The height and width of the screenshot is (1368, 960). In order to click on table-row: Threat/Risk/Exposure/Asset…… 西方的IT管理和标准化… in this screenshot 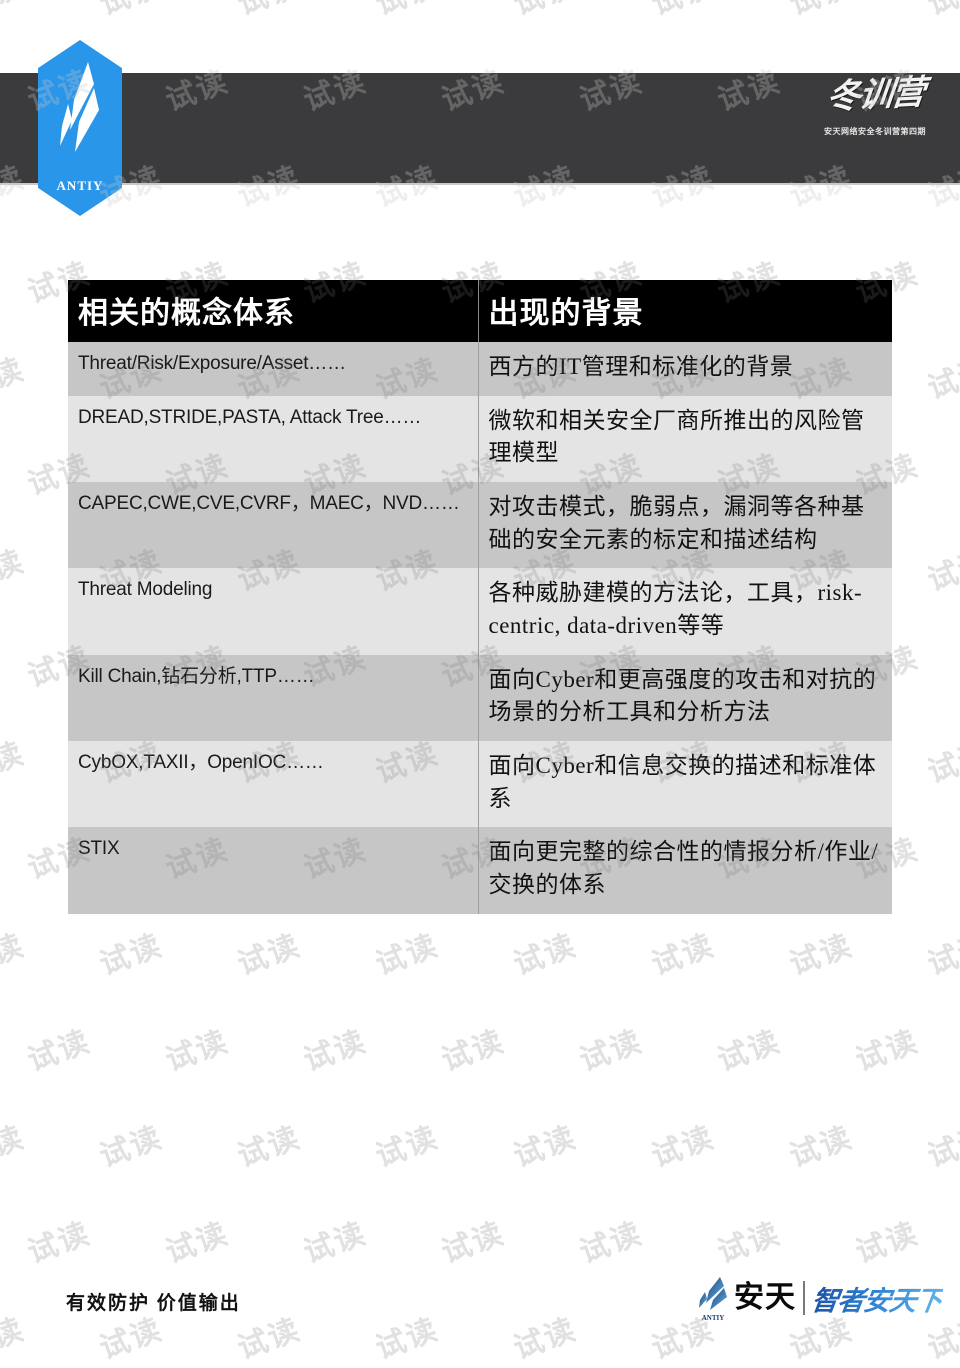, I will do `click(480, 369)`.